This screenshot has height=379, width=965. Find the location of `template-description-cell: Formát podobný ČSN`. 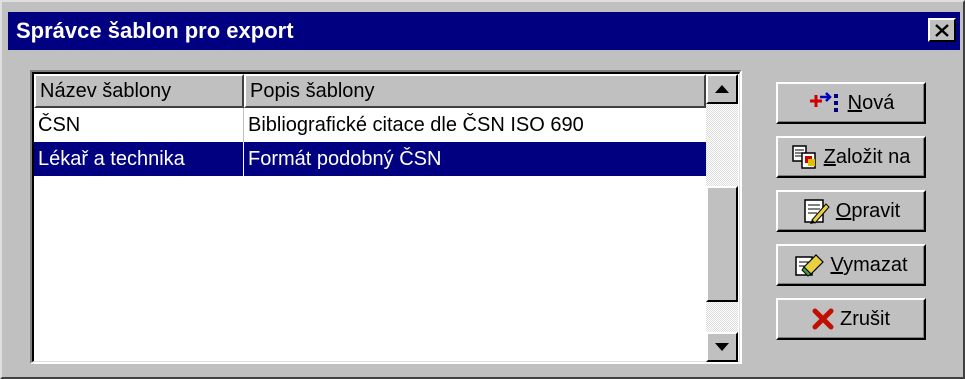

template-description-cell: Formát podobný ČSN is located at coordinates (345, 159).